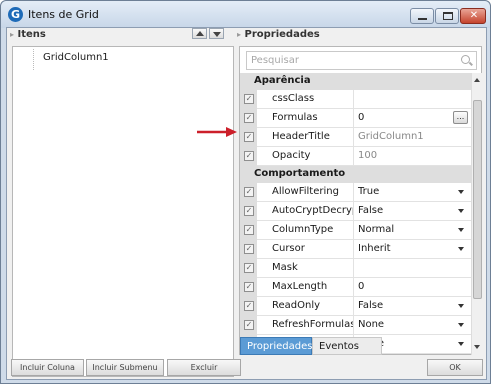 The image size is (491, 384). I want to click on scroll-thumb, so click(477, 199).